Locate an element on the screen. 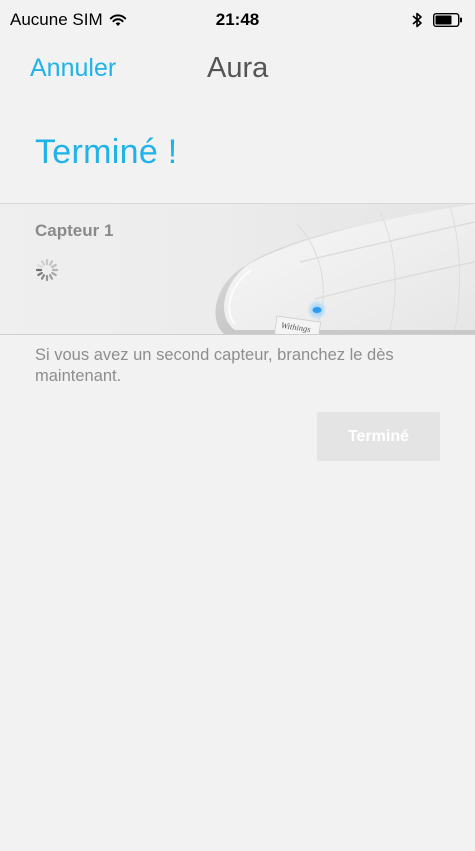 This screenshot has height=851, width=475. page-title: Terminé ! is located at coordinates (106, 152).